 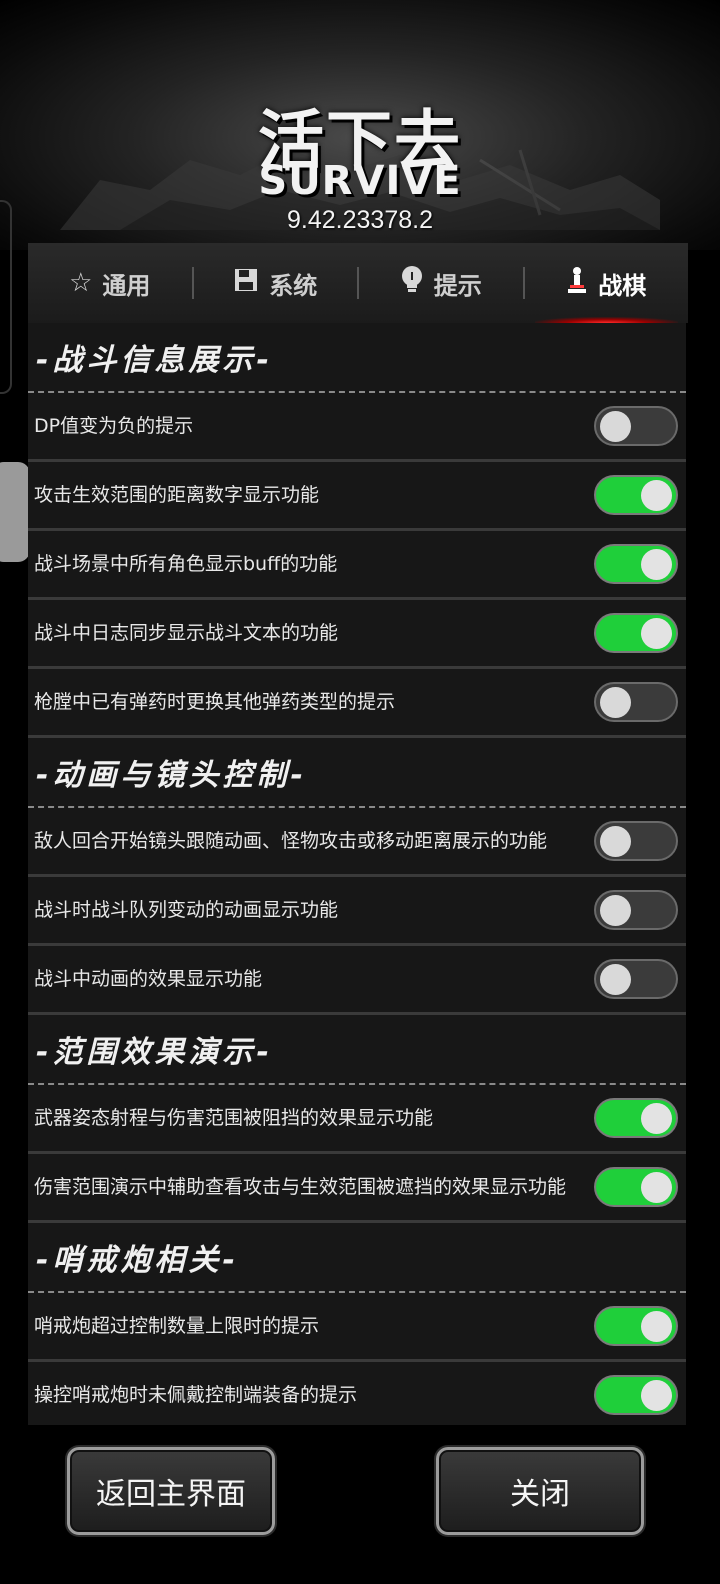 What do you see at coordinates (114, 426) in the screenshot?
I see `setting-label: DP值变为负的提示` at bounding box center [114, 426].